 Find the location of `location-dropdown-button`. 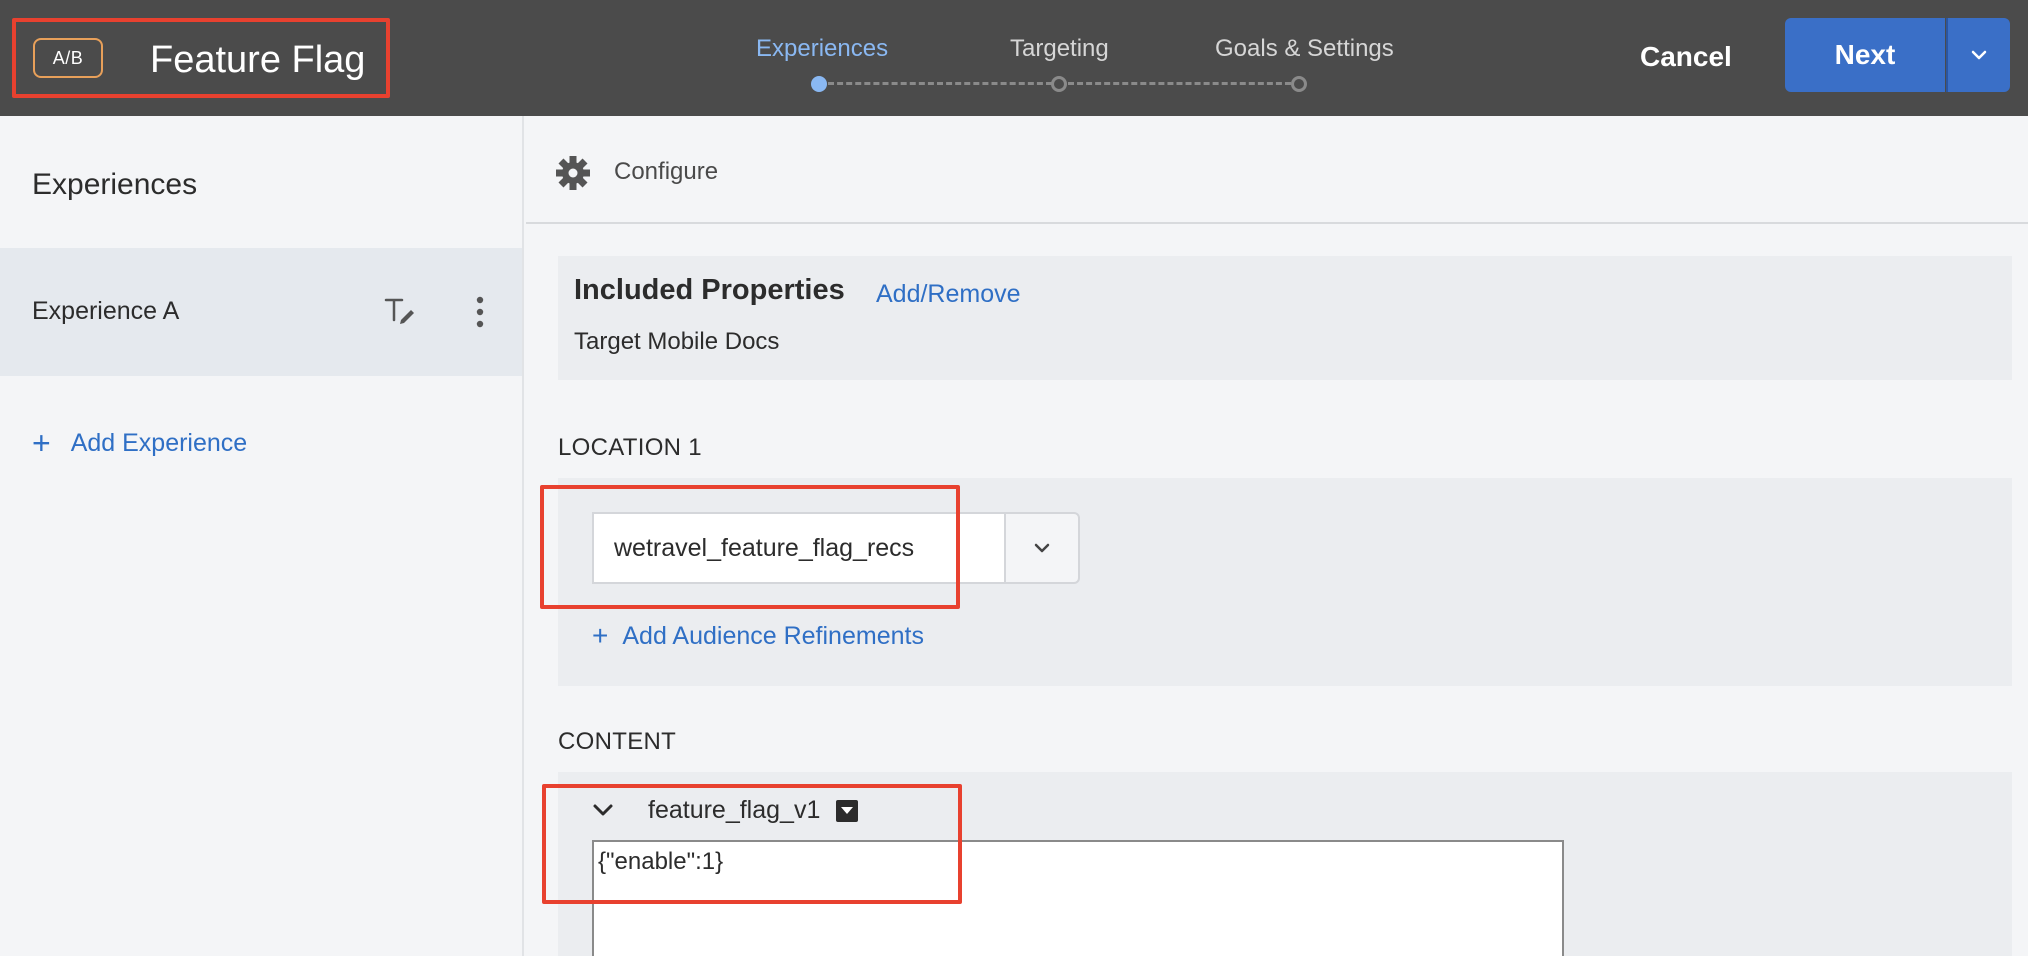

location-dropdown-button is located at coordinates (1042, 548).